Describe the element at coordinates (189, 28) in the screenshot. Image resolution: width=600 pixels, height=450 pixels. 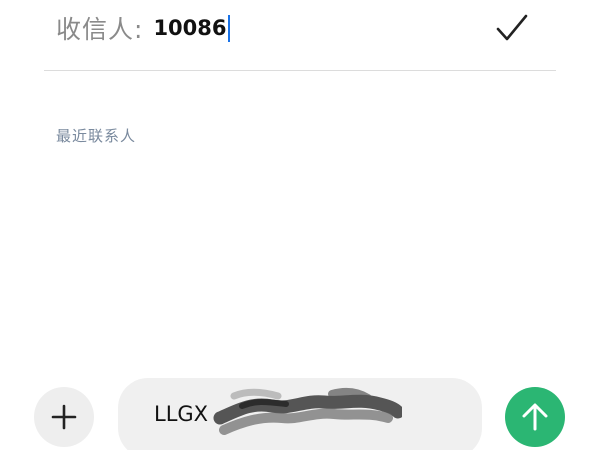
I see `recipient-input: 10086` at that location.